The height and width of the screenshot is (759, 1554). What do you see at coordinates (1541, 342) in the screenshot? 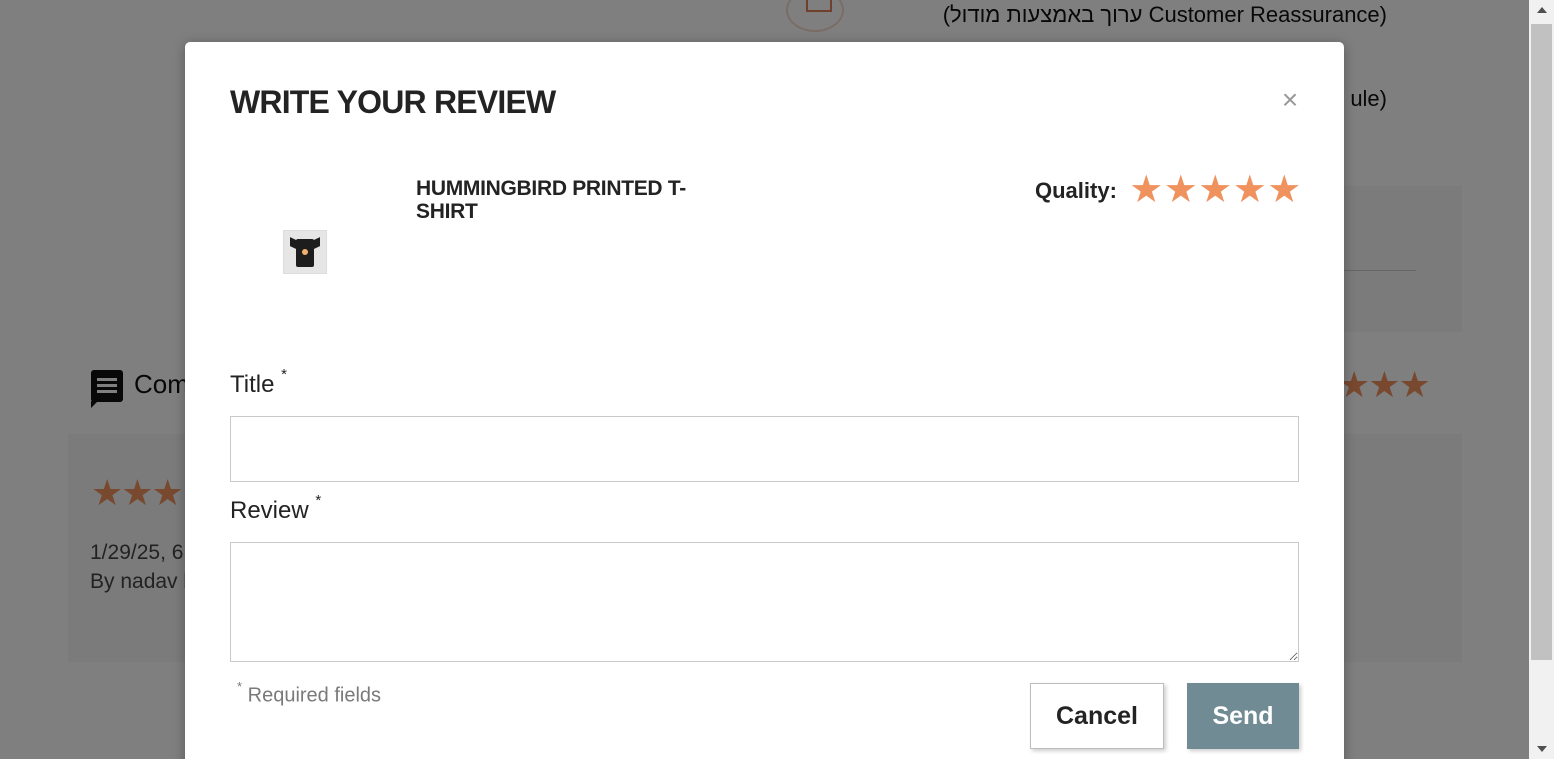
I see `scroll-thumb` at bounding box center [1541, 342].